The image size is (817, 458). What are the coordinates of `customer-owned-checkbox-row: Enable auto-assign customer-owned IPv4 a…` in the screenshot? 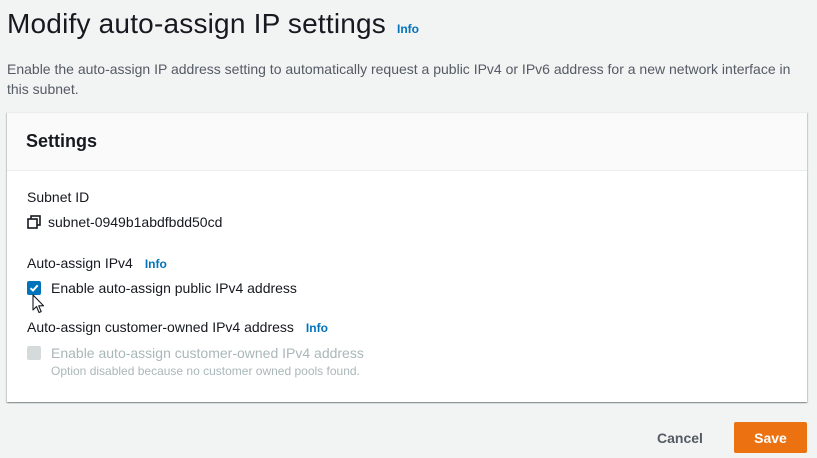 It's located at (195, 353).